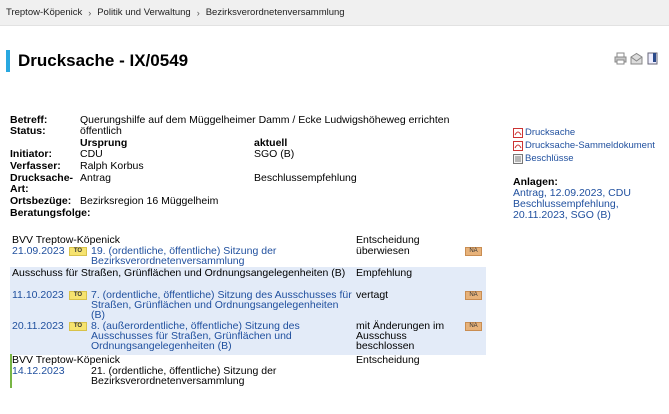 The height and width of the screenshot is (414, 669). Describe the element at coordinates (31, 154) in the screenshot. I see `initiator-label: Initiator:` at that location.